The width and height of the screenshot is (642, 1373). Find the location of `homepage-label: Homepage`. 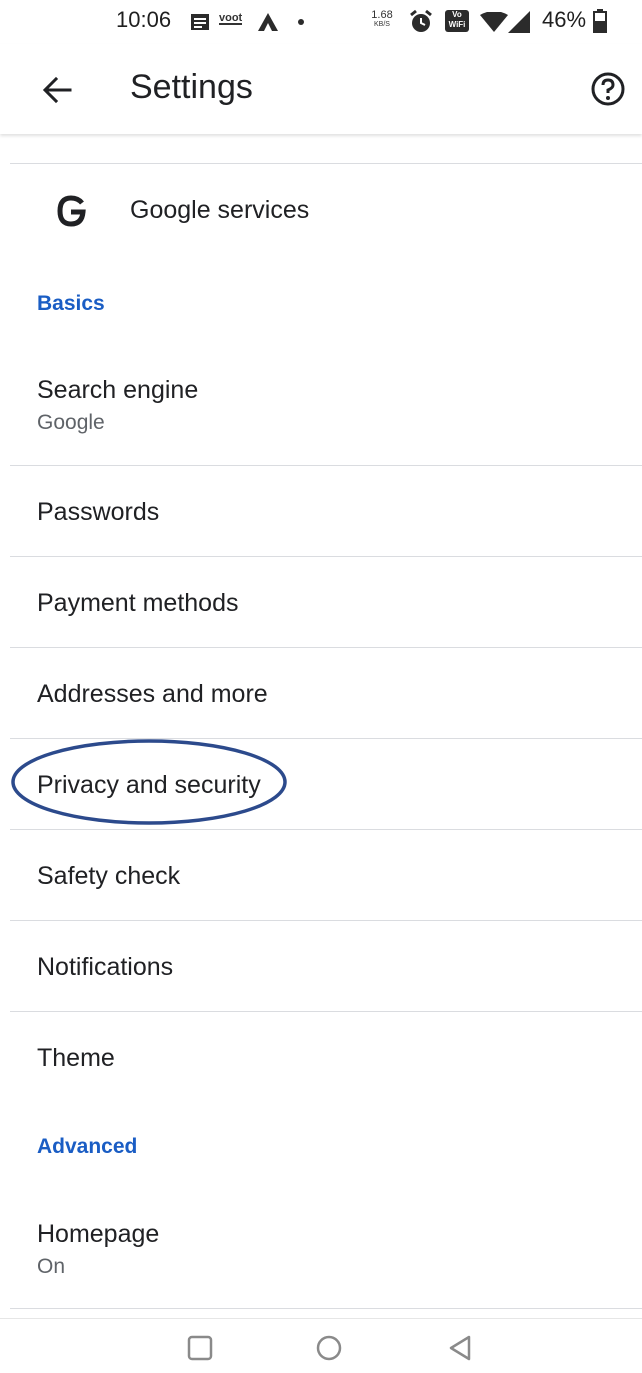

homepage-label: Homepage is located at coordinates (98, 1234).